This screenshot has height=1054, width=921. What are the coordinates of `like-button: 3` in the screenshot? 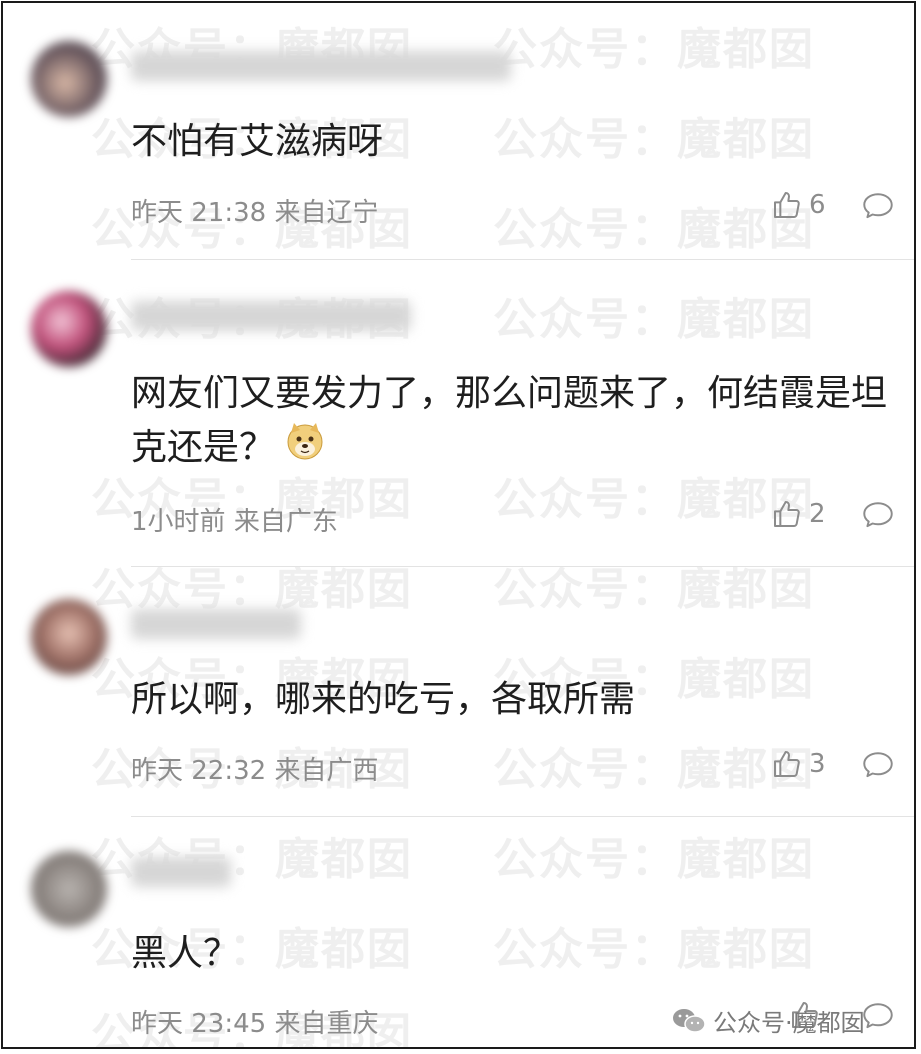 It's located at (798, 764).